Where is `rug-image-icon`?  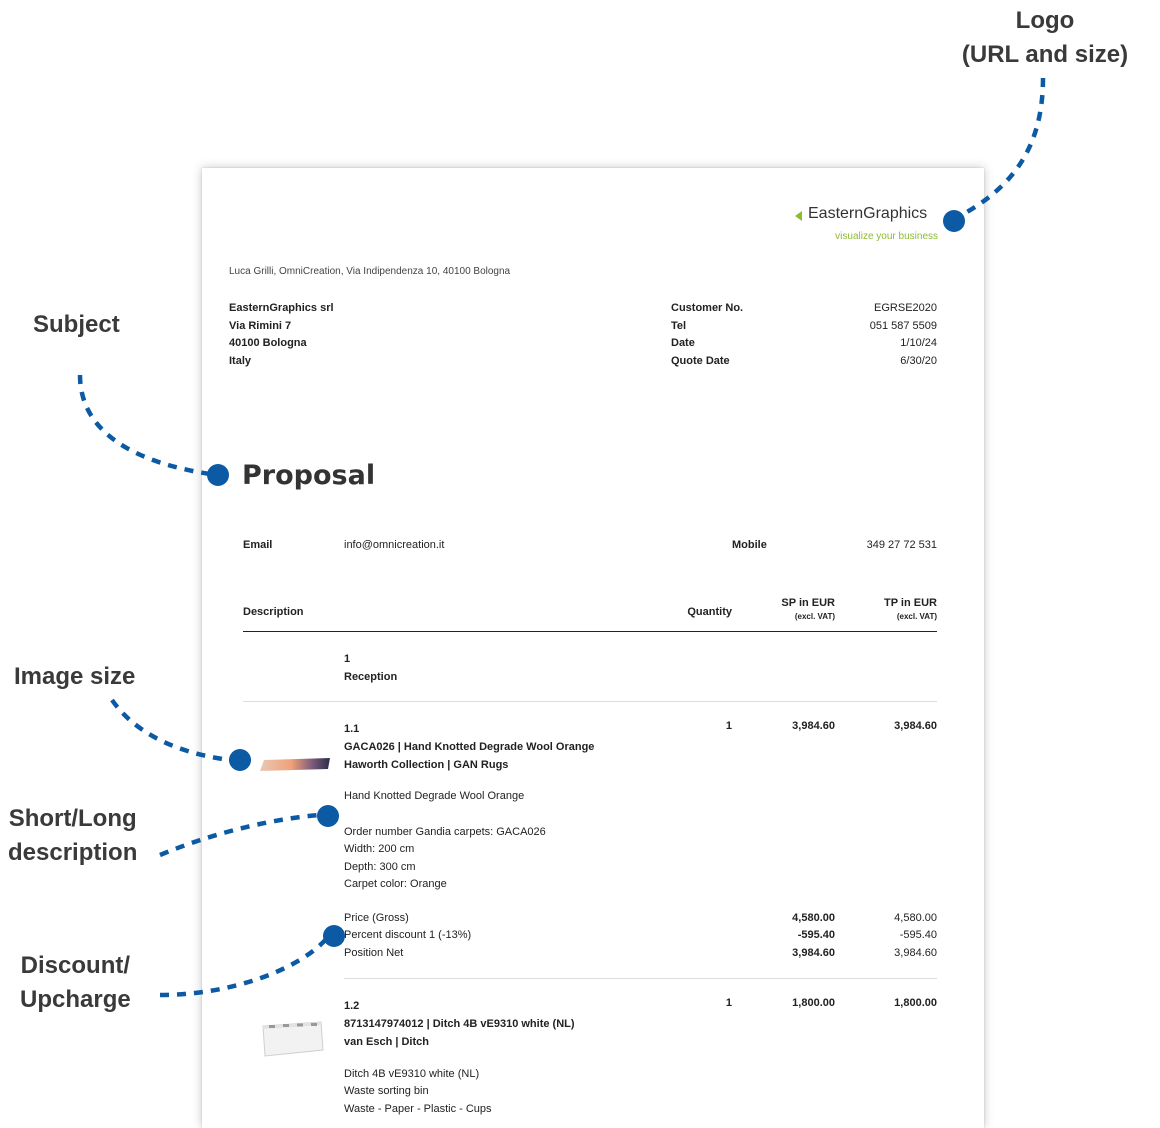 rug-image-icon is located at coordinates (295, 764).